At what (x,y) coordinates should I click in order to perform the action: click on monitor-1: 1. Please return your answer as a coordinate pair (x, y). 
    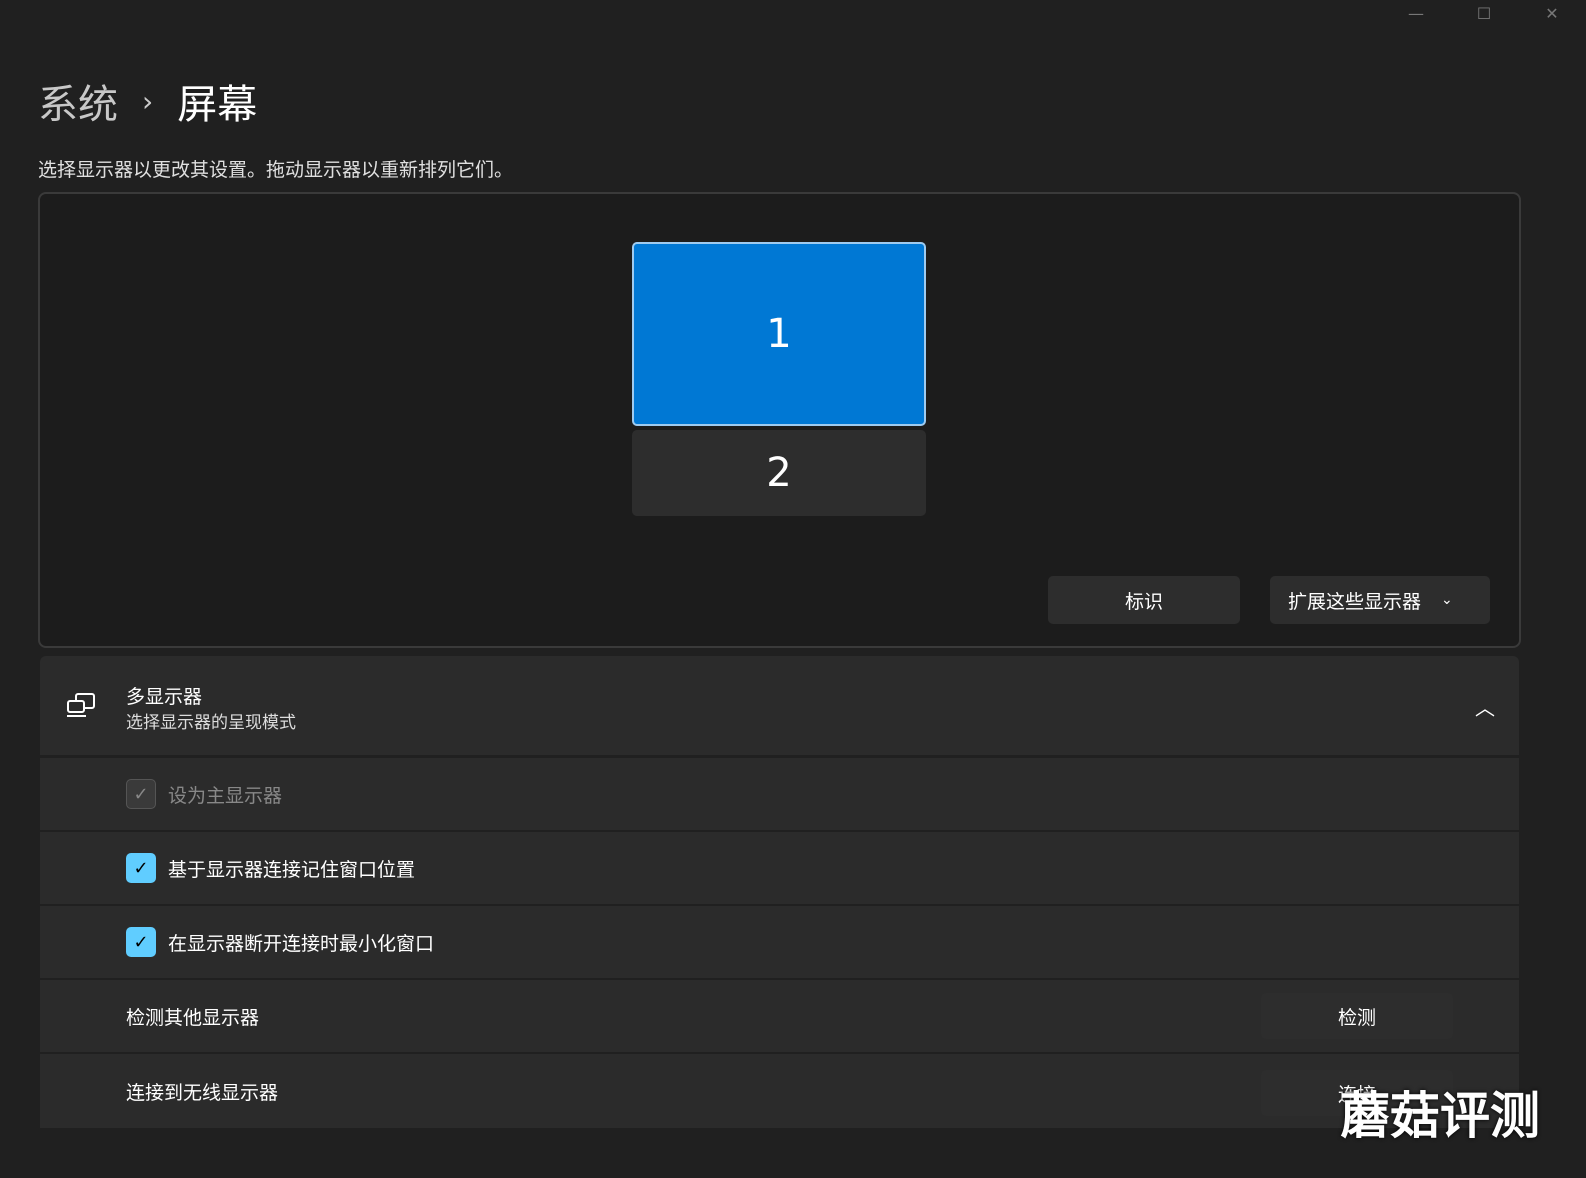
    Looking at the image, I should click on (779, 334).